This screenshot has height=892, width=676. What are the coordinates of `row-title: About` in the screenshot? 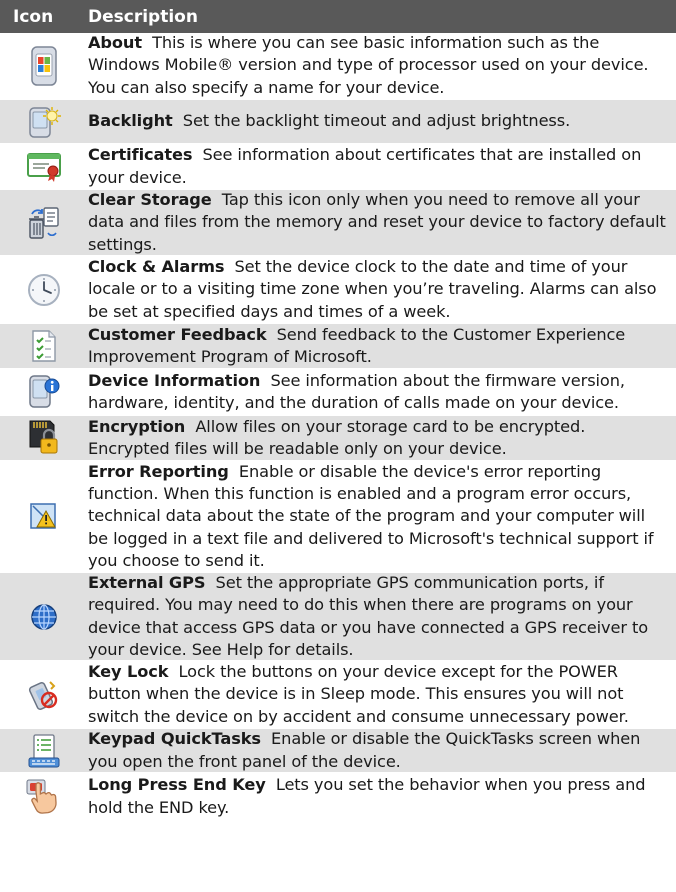 It's located at (115, 43).